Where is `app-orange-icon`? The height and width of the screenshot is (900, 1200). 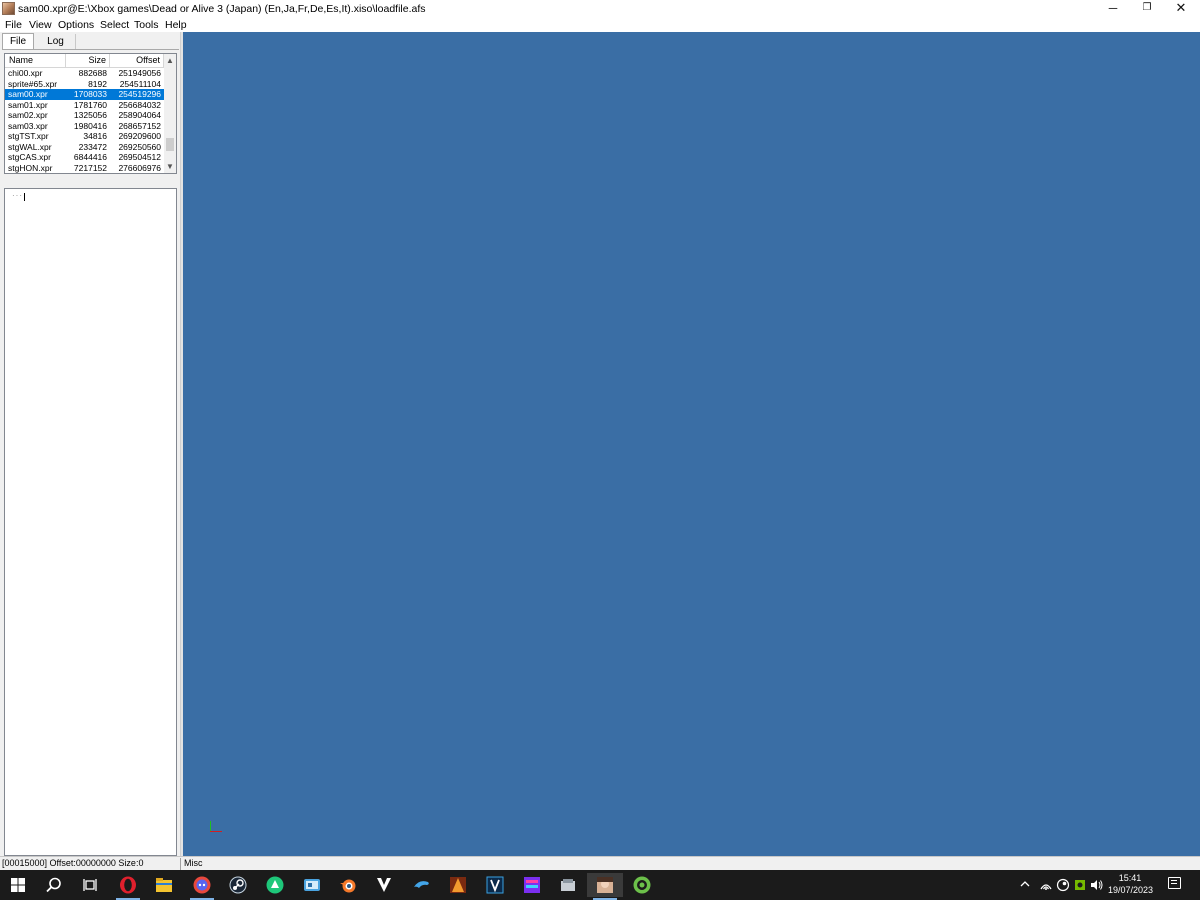 app-orange-icon is located at coordinates (458, 885).